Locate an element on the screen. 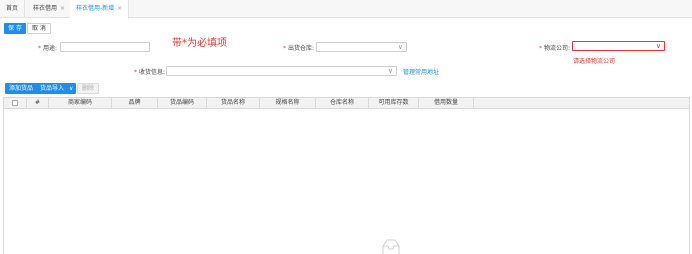 This screenshot has width=692, height=254. select-all-cell is located at coordinates (15, 103).